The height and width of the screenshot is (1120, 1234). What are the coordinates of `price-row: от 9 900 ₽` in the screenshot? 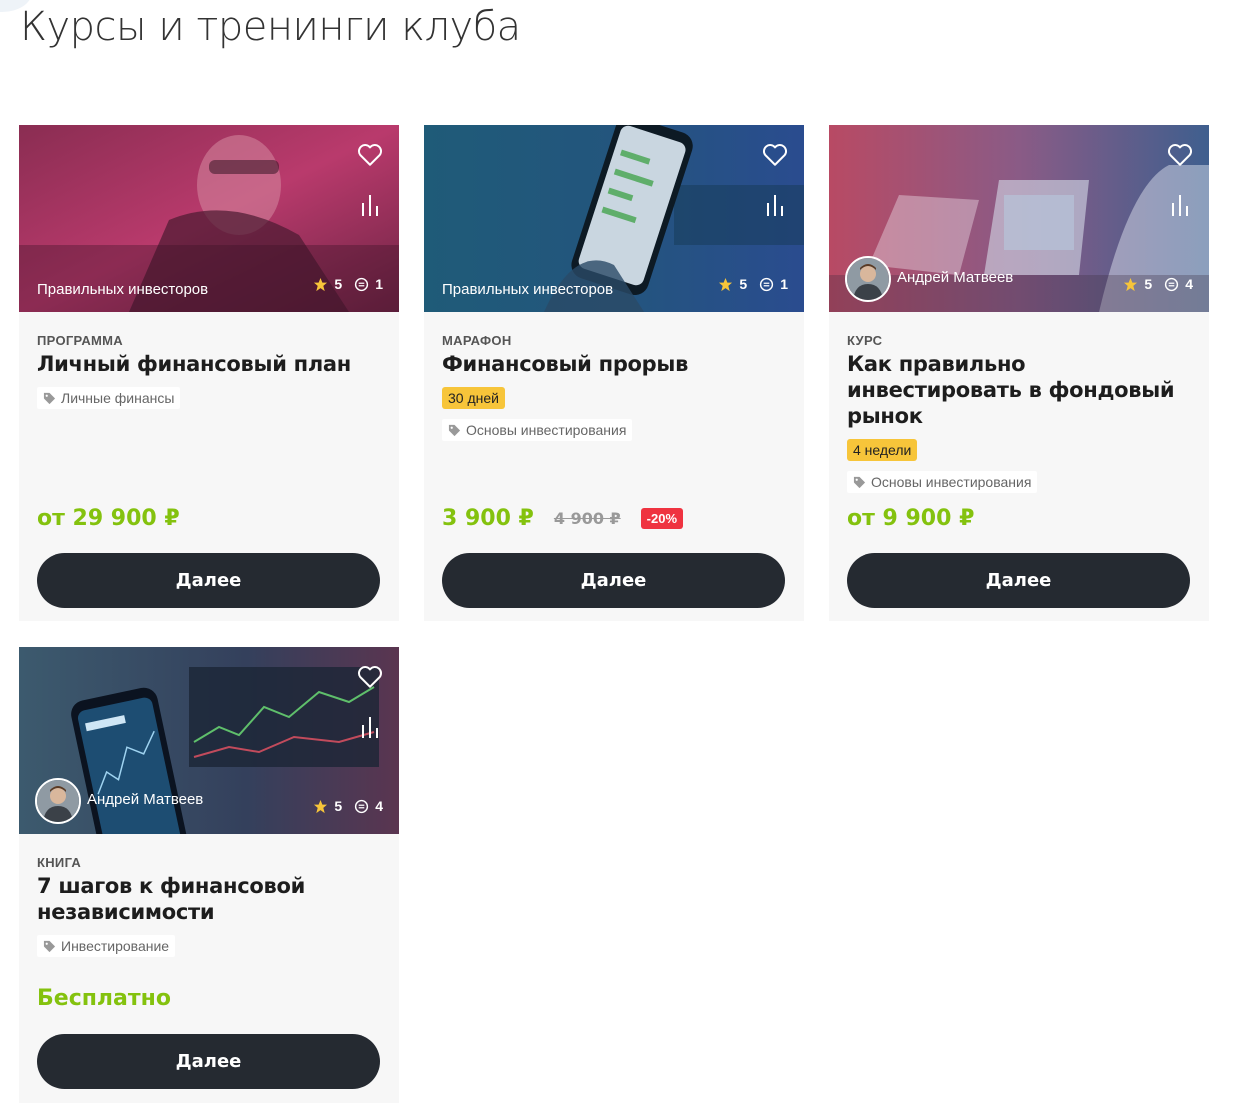 It's located at (910, 518).